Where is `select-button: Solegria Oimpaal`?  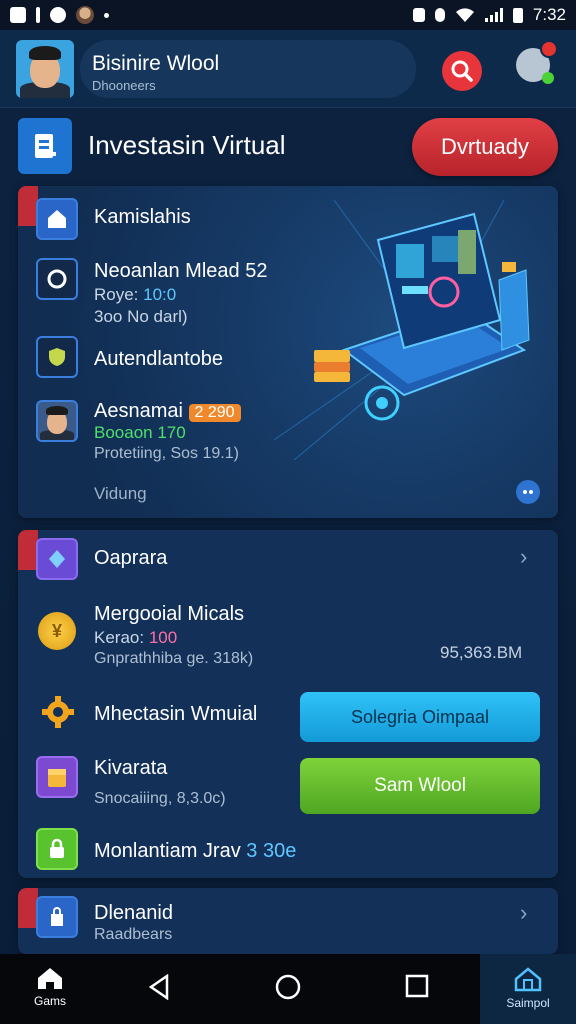
select-button: Solegria Oimpaal is located at coordinates (420, 717).